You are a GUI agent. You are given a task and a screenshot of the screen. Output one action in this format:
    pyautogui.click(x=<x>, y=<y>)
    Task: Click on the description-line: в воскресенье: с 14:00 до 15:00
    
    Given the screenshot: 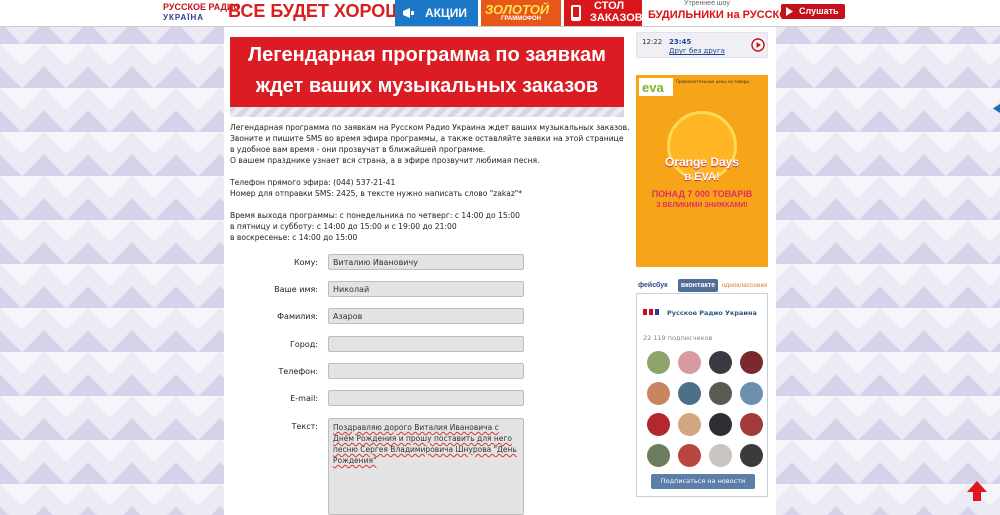 What is the action you would take?
    pyautogui.click(x=294, y=237)
    